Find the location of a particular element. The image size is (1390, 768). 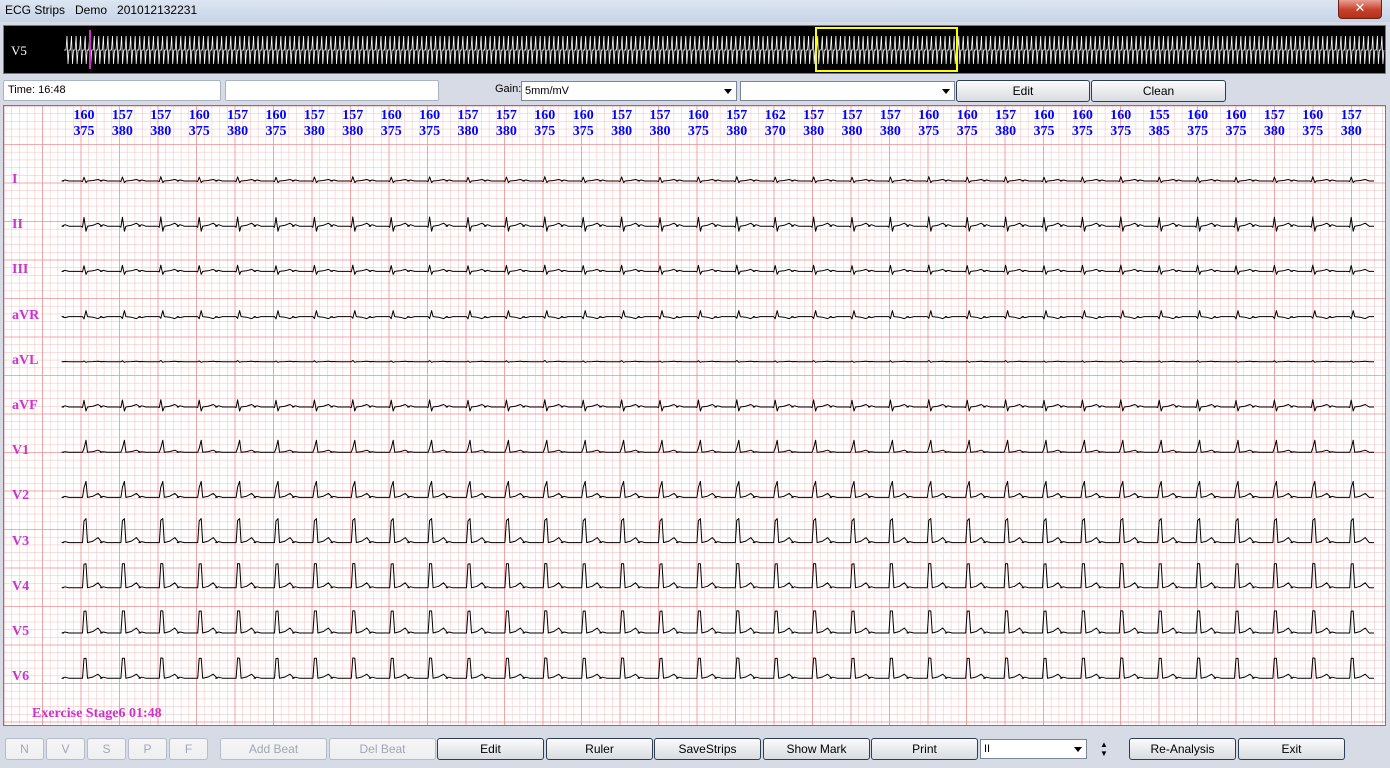

spin-up-icon: ▲ is located at coordinates (1104, 744).